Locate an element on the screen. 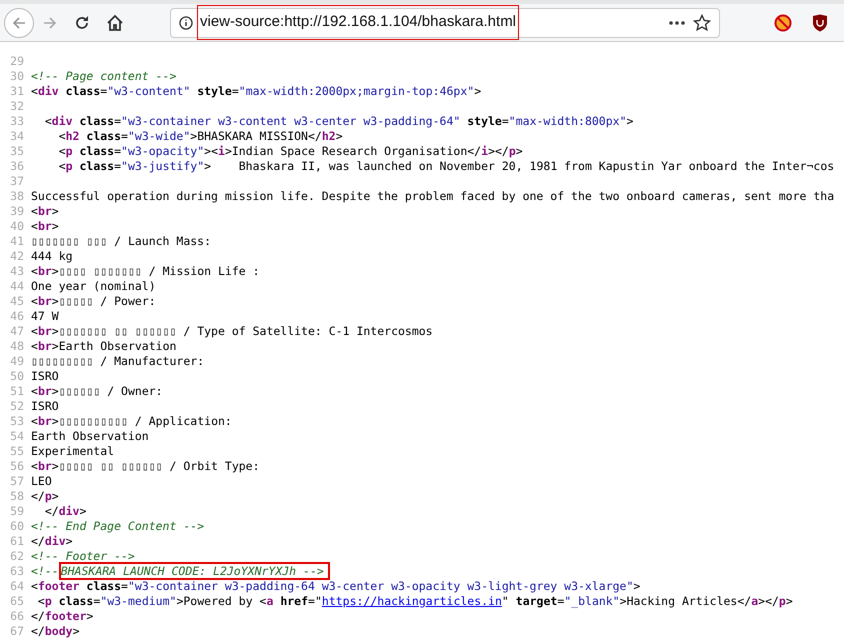 The width and height of the screenshot is (844, 644). line-number: 65 is located at coordinates (17, 601).